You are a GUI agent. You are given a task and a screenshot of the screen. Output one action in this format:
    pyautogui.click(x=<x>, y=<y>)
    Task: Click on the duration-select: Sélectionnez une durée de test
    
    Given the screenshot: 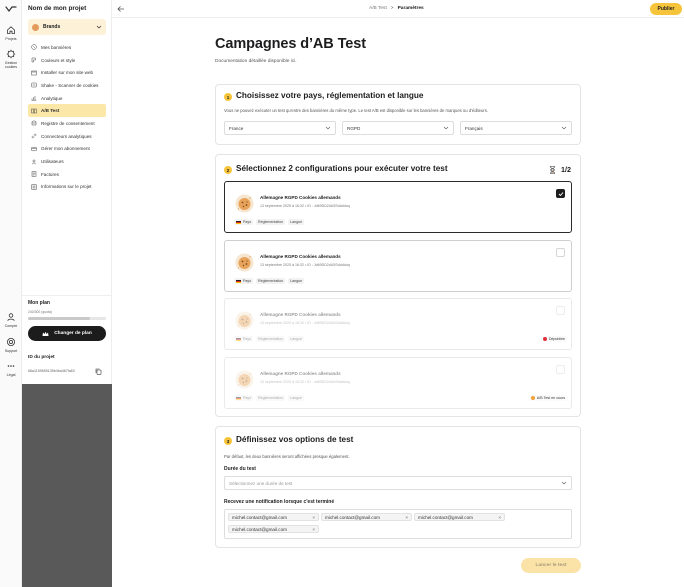 What is the action you would take?
    pyautogui.click(x=398, y=483)
    